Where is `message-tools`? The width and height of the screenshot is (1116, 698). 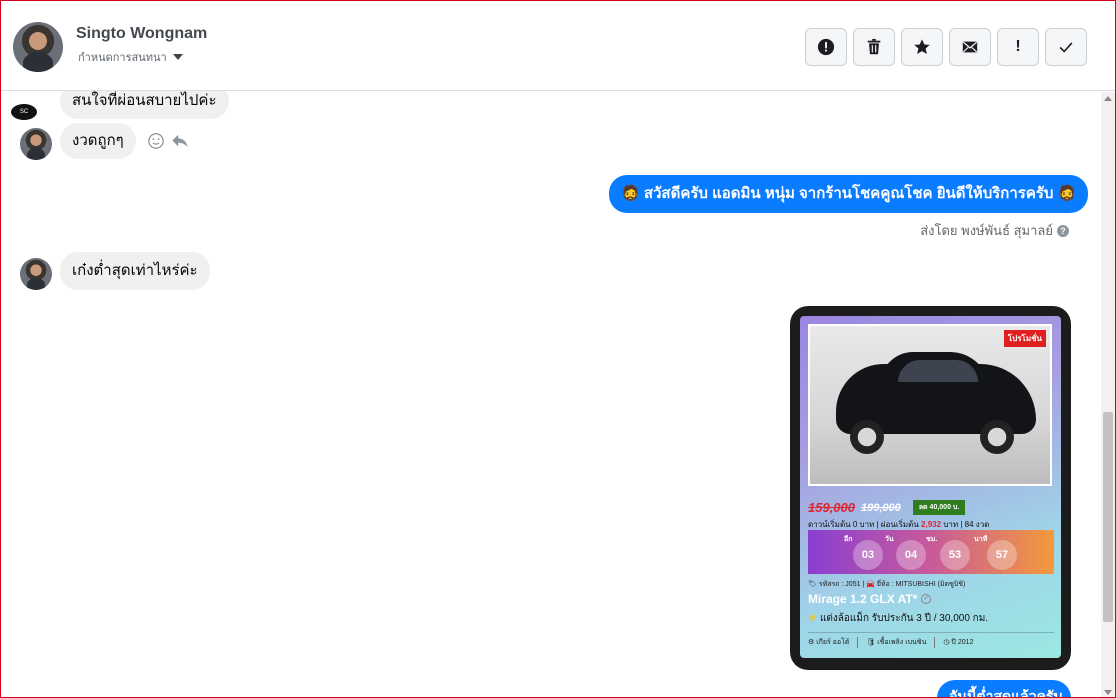
message-tools is located at coordinates (168, 141).